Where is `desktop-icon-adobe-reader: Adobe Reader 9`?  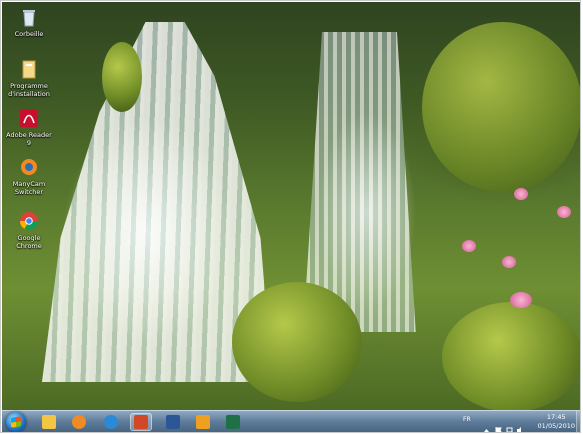 desktop-icon-adobe-reader: Adobe Reader 9 is located at coordinates (29, 127).